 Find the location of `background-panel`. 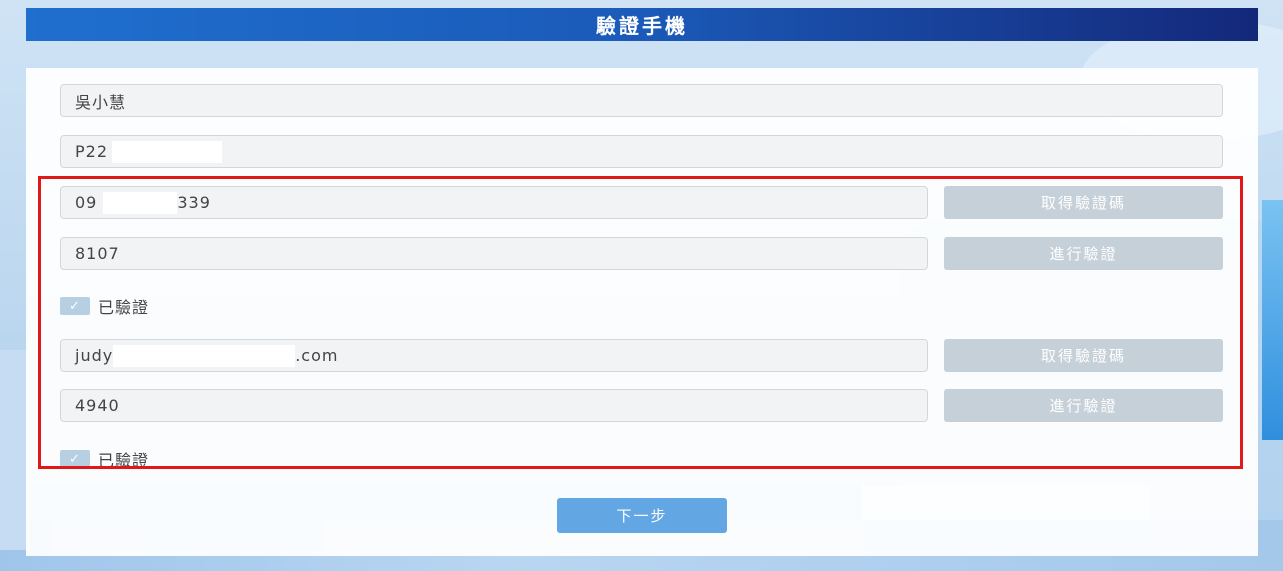

background-panel is located at coordinates (1006, 502).